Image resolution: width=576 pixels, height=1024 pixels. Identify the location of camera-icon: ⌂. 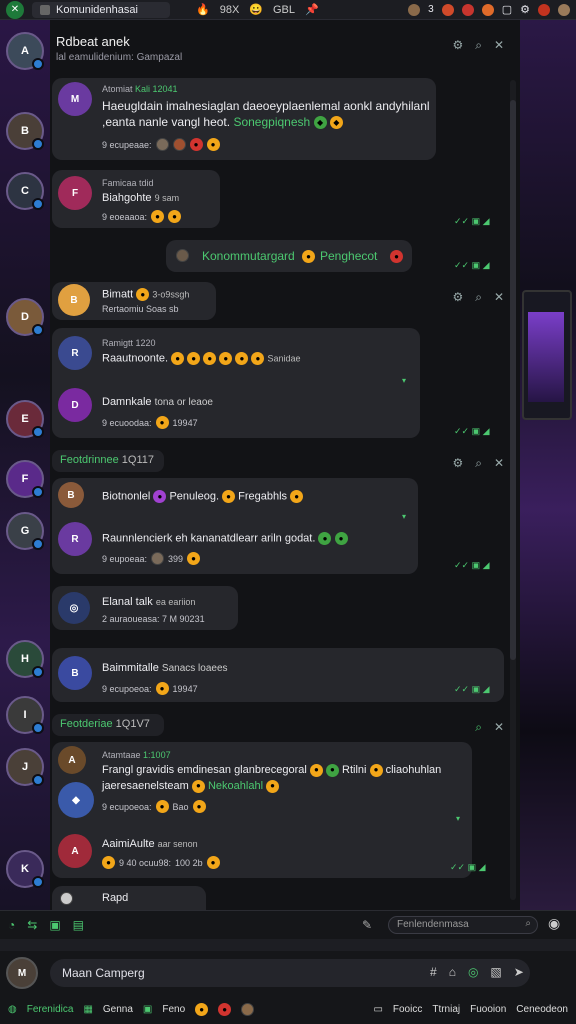
(452, 972).